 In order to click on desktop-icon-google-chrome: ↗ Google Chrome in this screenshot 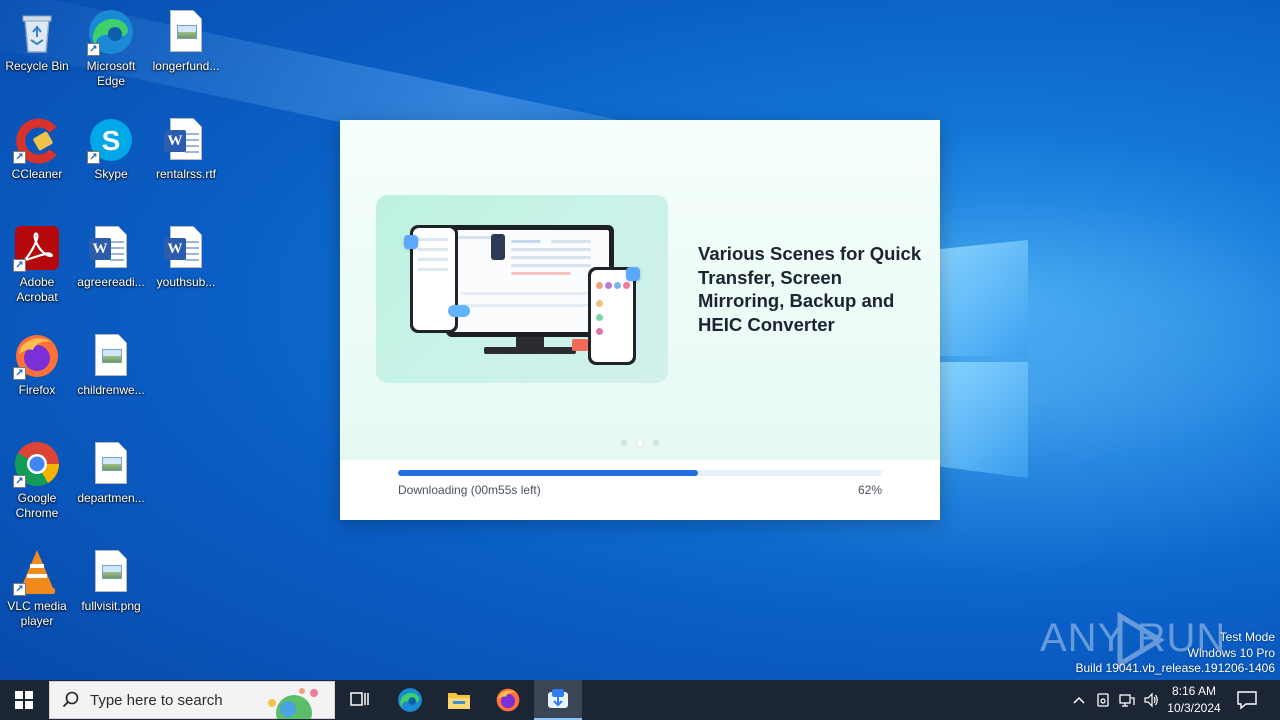, I will do `click(37, 480)`.